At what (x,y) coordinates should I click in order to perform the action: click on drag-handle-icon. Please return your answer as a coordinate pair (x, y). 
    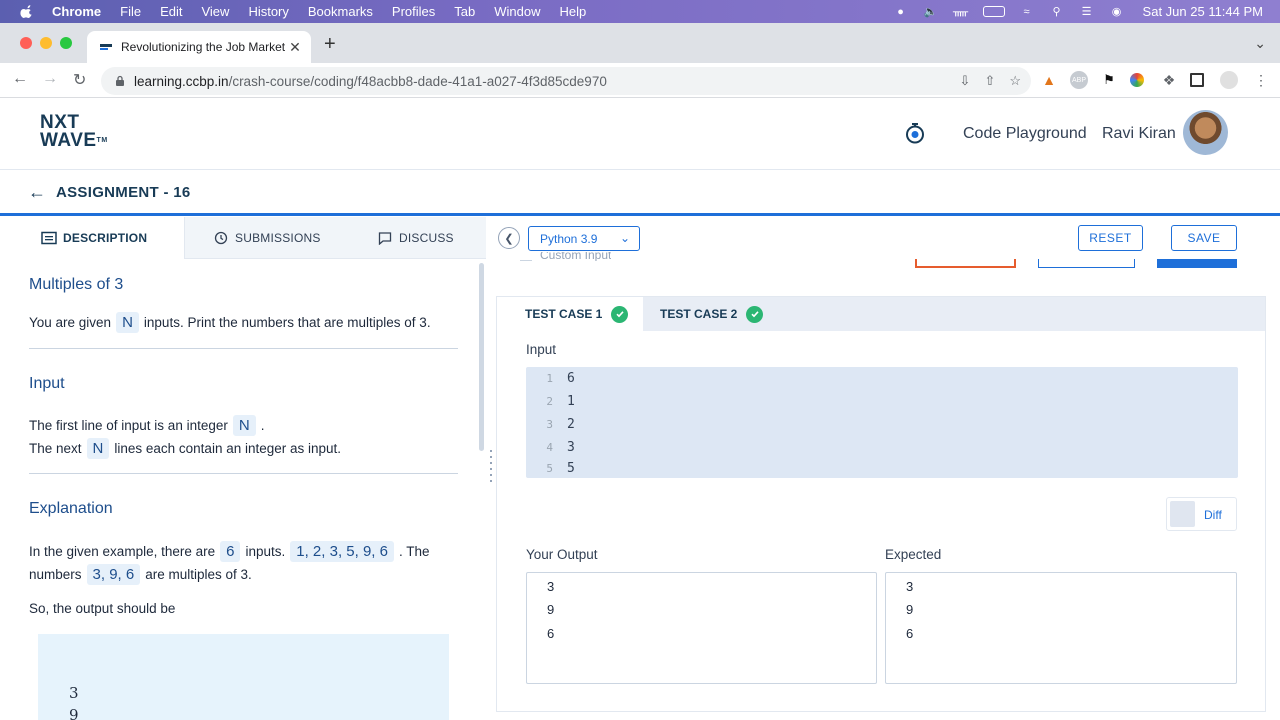
    Looking at the image, I should click on (491, 467).